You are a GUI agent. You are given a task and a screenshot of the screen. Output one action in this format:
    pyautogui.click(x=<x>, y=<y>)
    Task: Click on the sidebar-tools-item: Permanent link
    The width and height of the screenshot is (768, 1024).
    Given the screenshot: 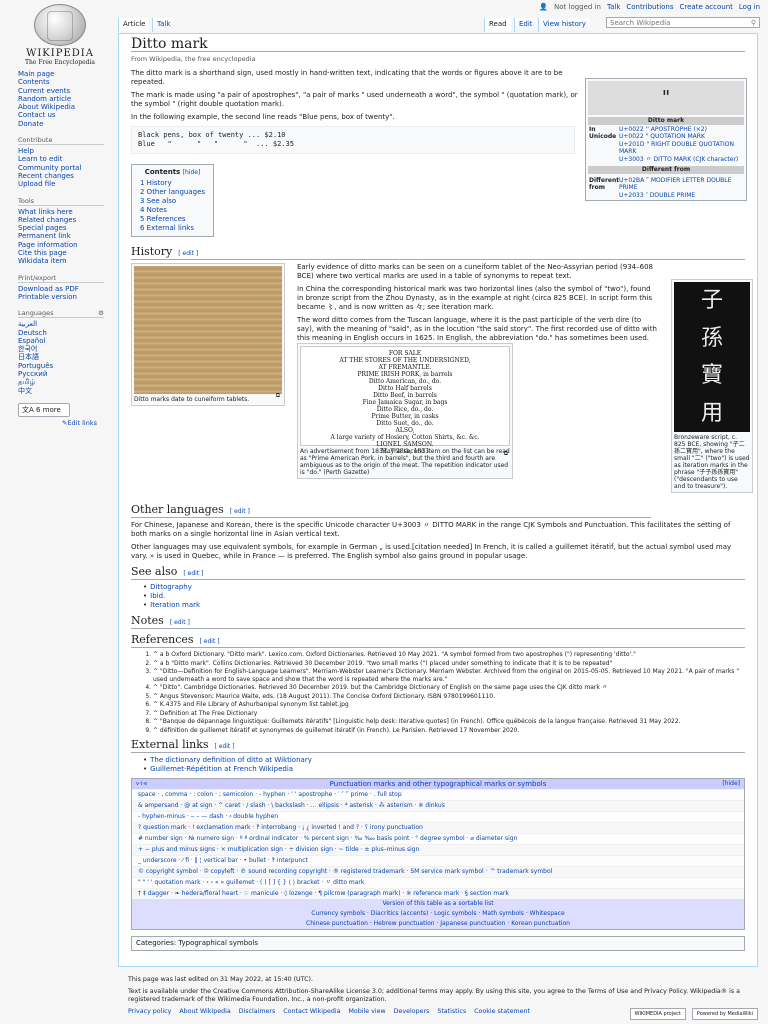 What is the action you would take?
    pyautogui.click(x=68, y=236)
    